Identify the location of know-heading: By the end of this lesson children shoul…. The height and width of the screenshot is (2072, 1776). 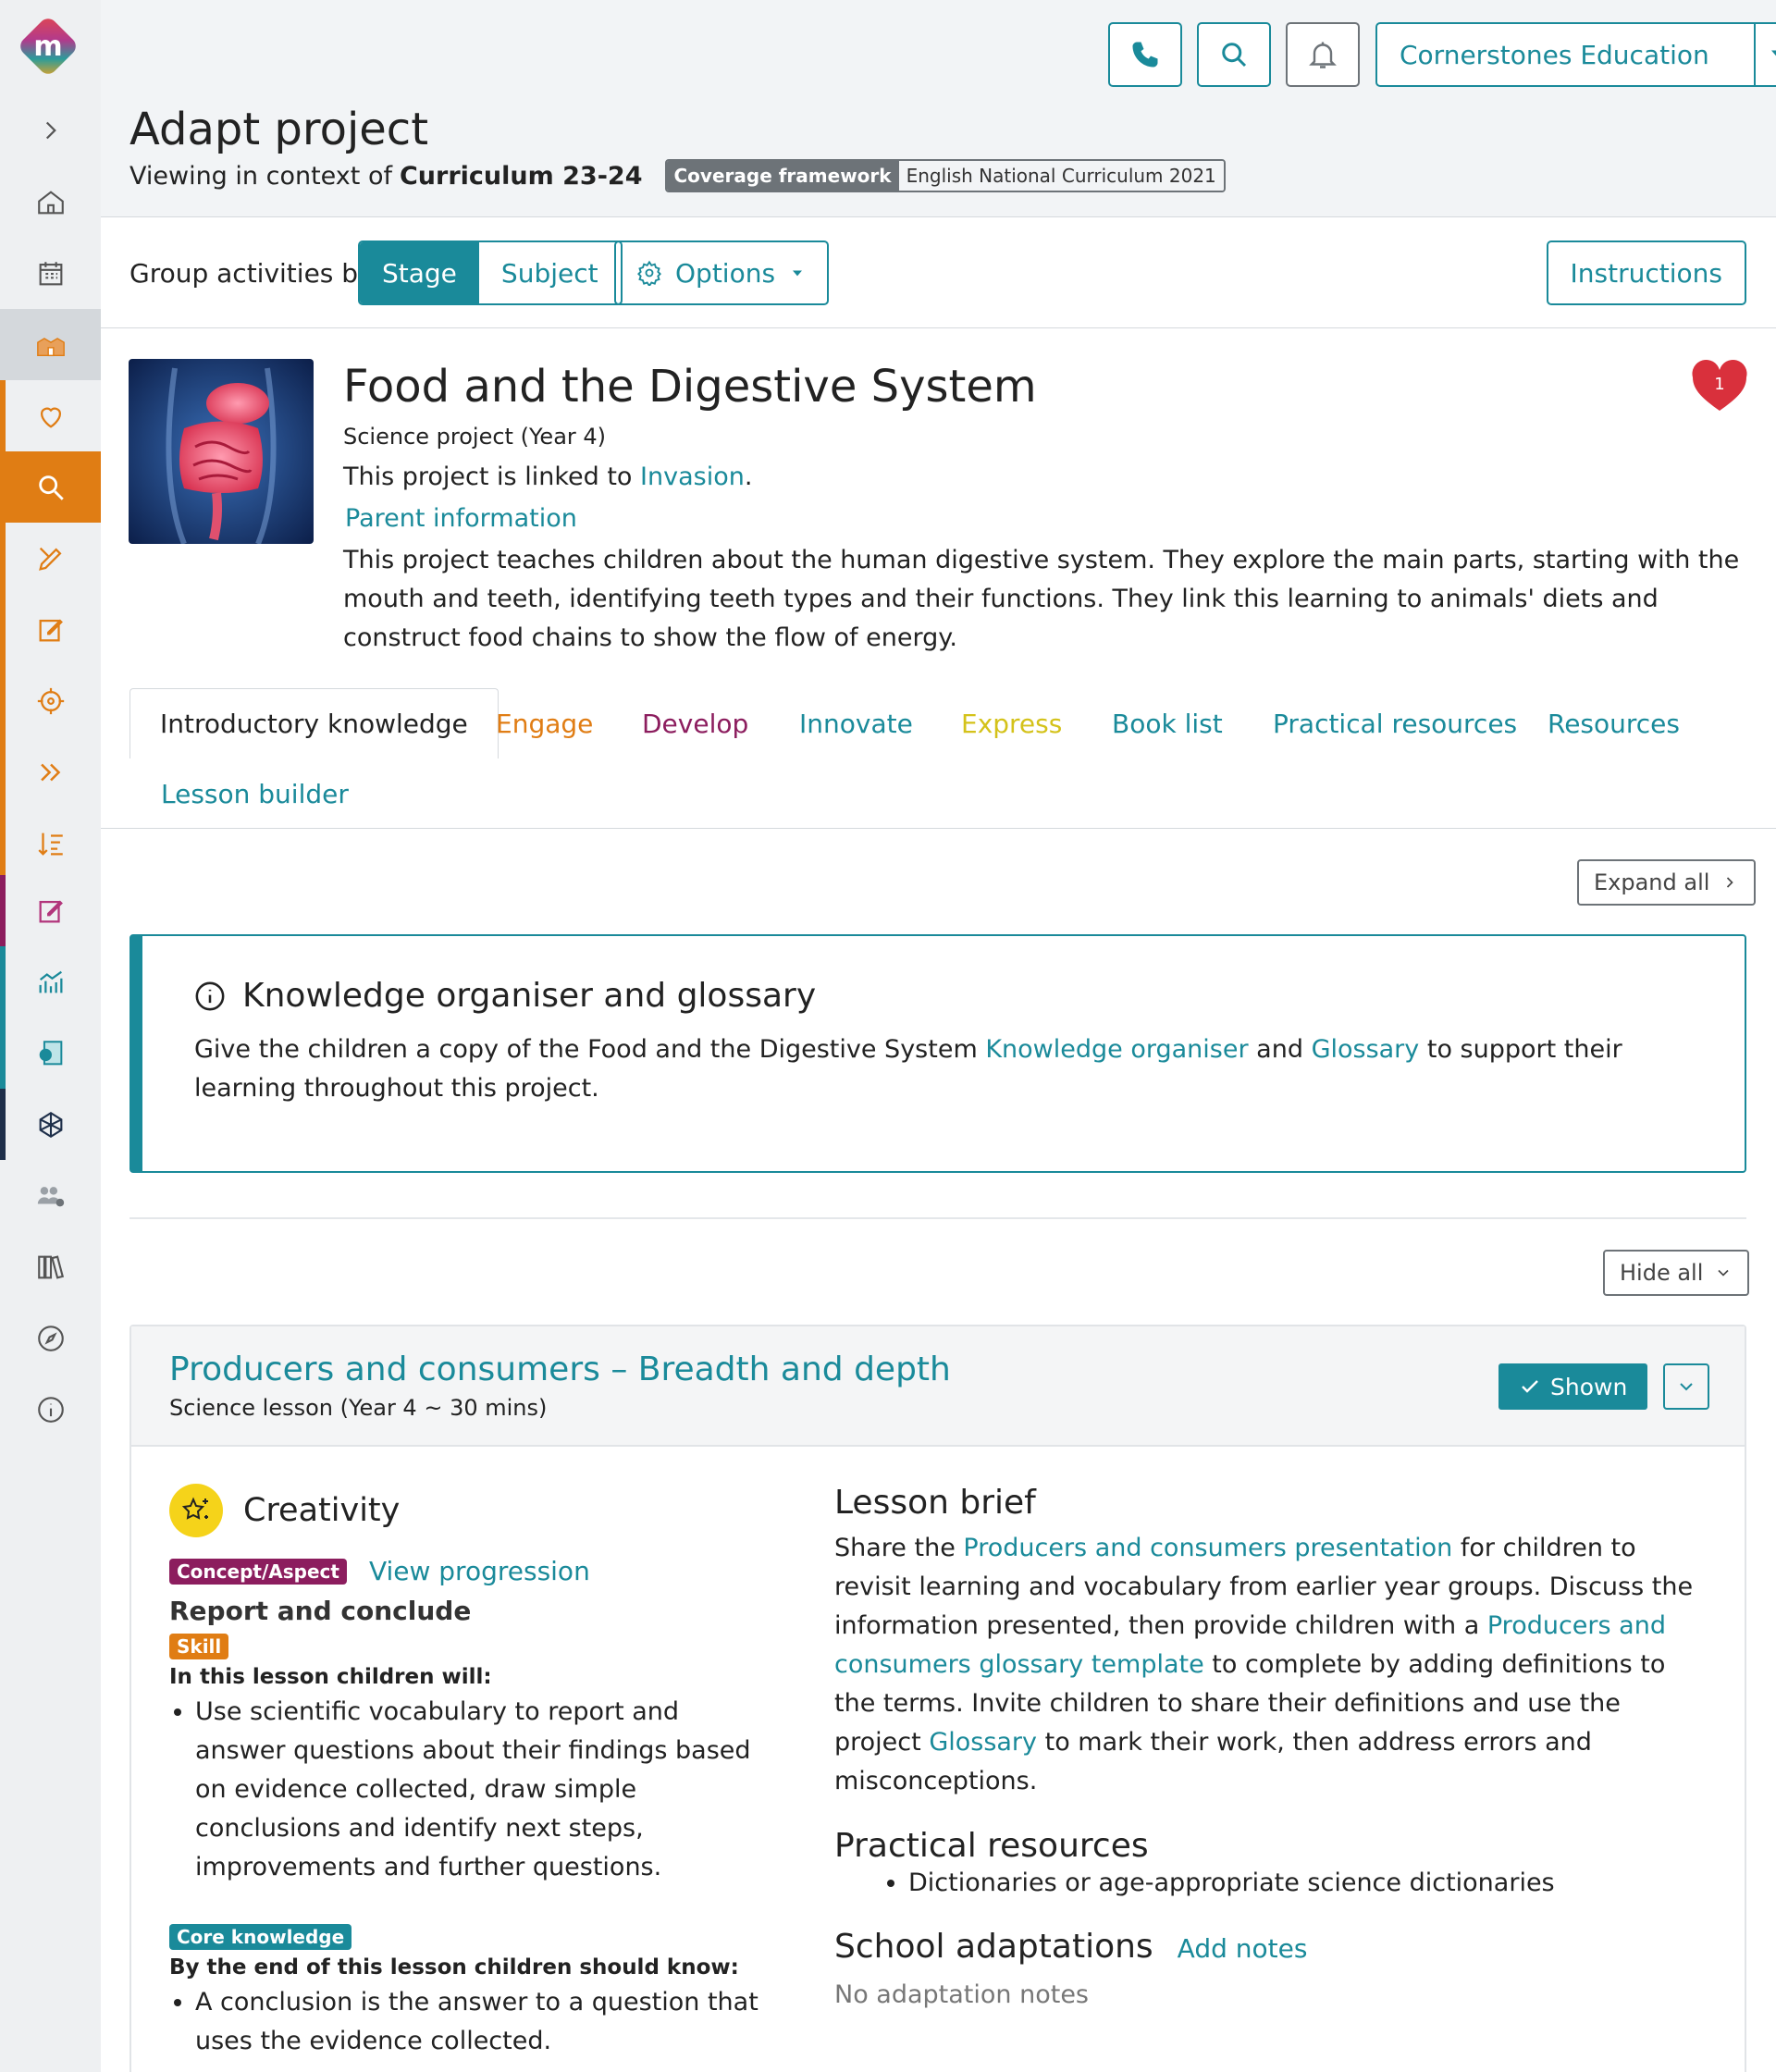
(454, 1968).